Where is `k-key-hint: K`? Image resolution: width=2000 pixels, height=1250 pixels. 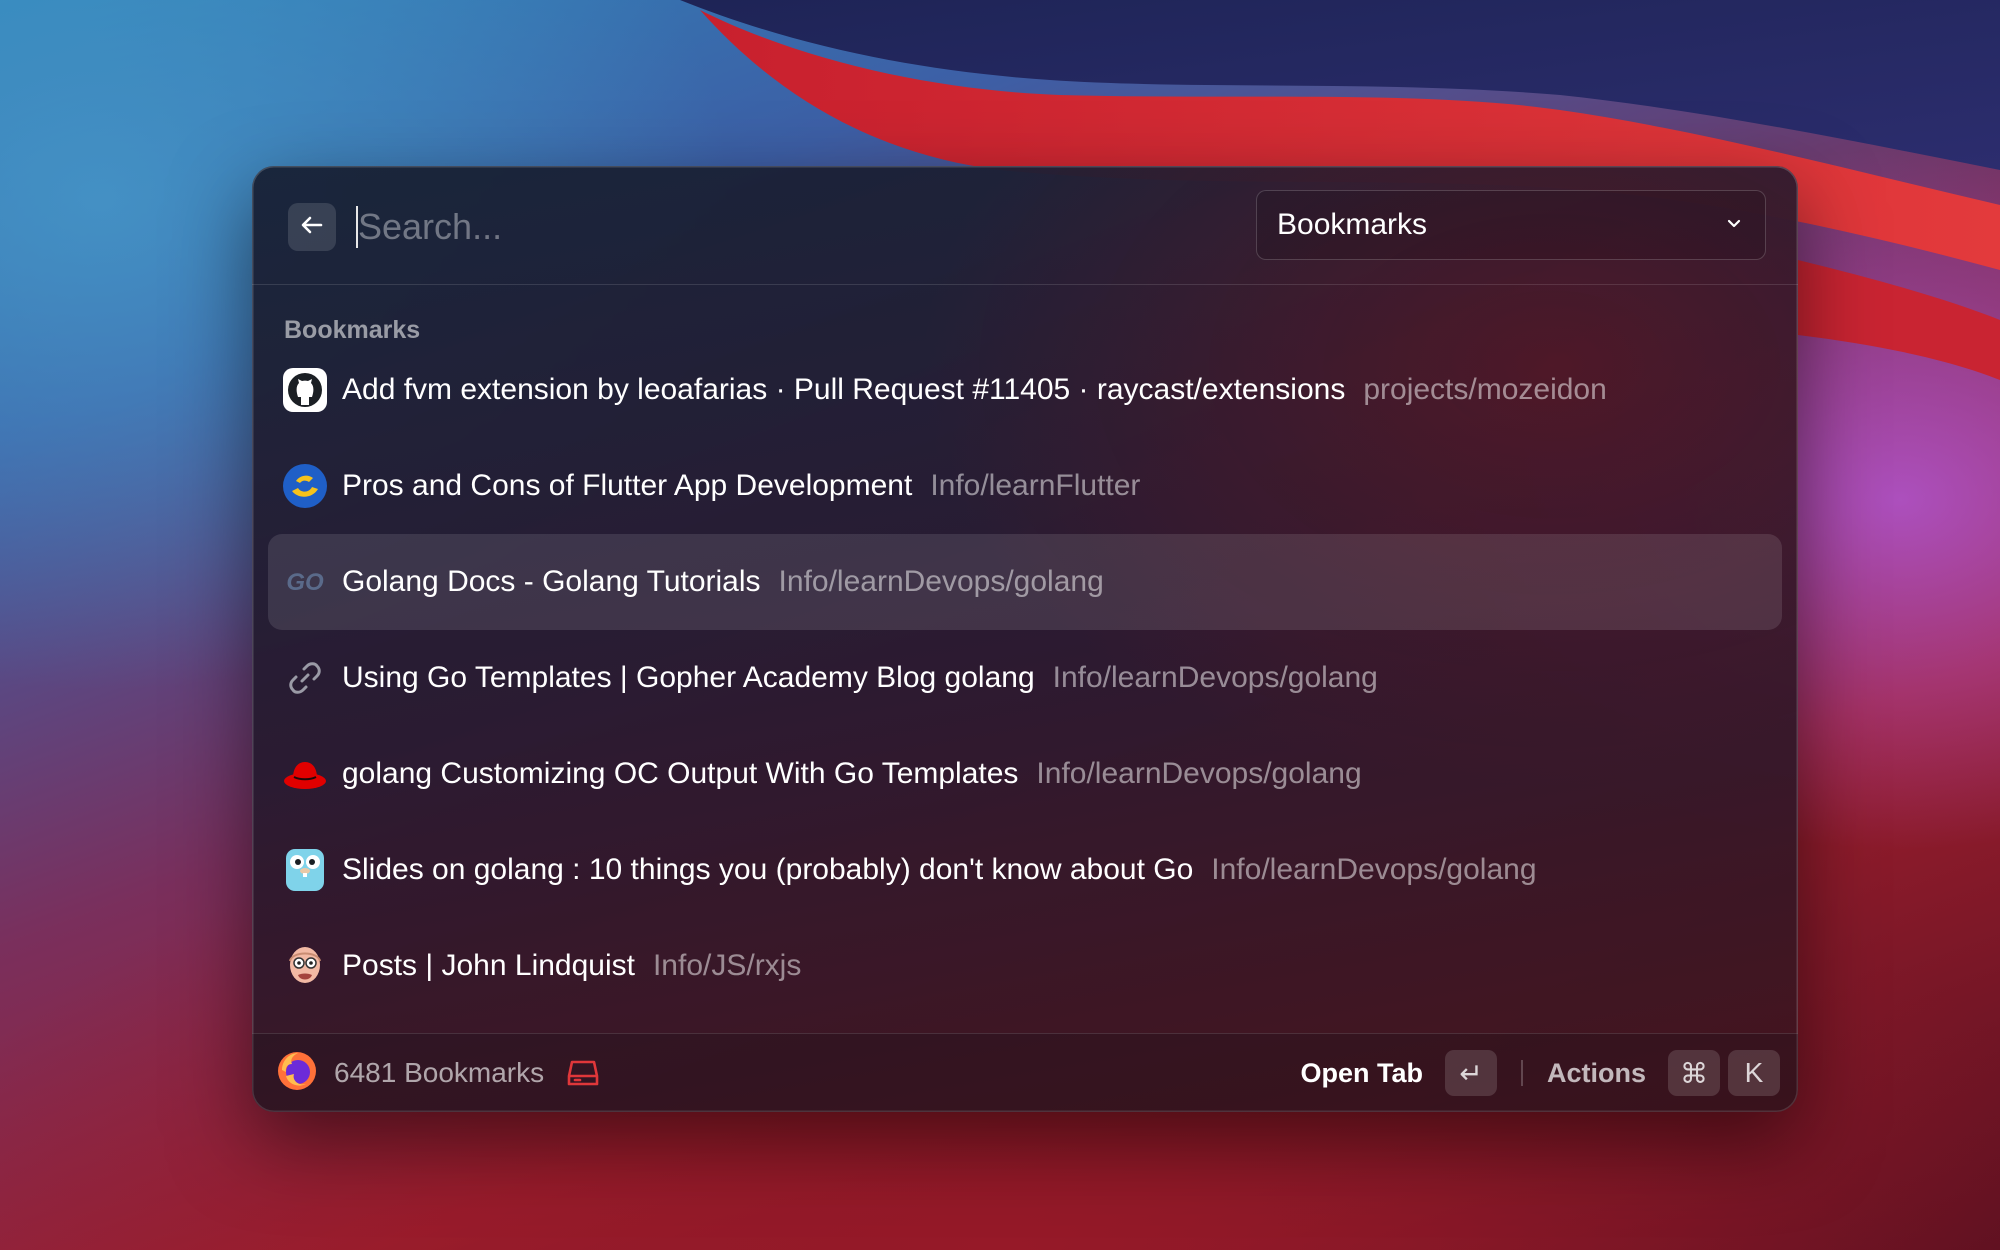
k-key-hint: K is located at coordinates (1754, 1073).